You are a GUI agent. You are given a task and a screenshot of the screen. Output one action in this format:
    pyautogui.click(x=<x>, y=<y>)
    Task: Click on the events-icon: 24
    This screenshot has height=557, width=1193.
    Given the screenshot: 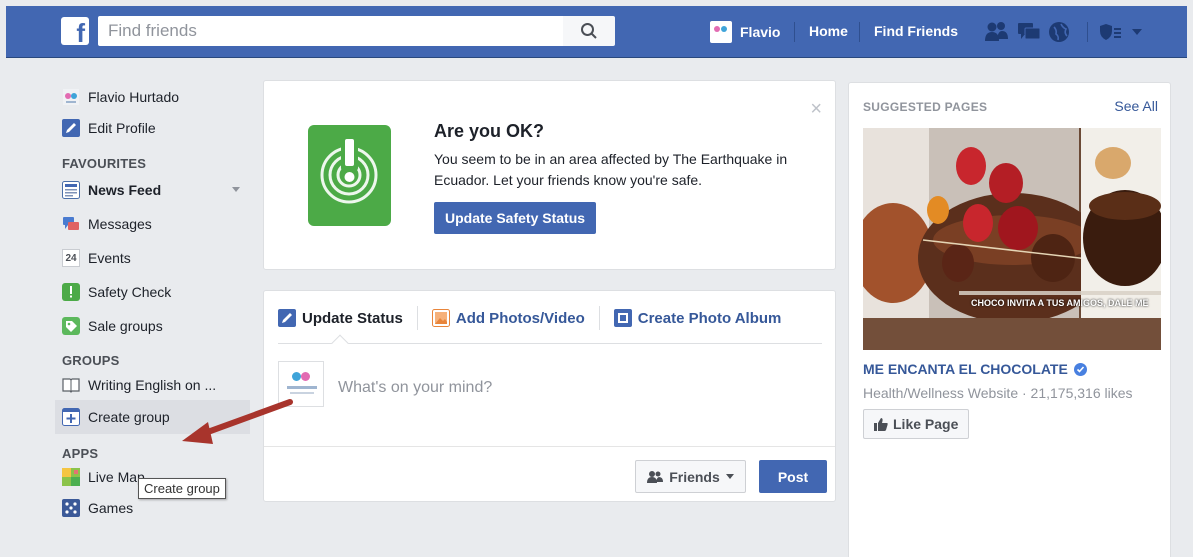 What is the action you would take?
    pyautogui.click(x=71, y=258)
    